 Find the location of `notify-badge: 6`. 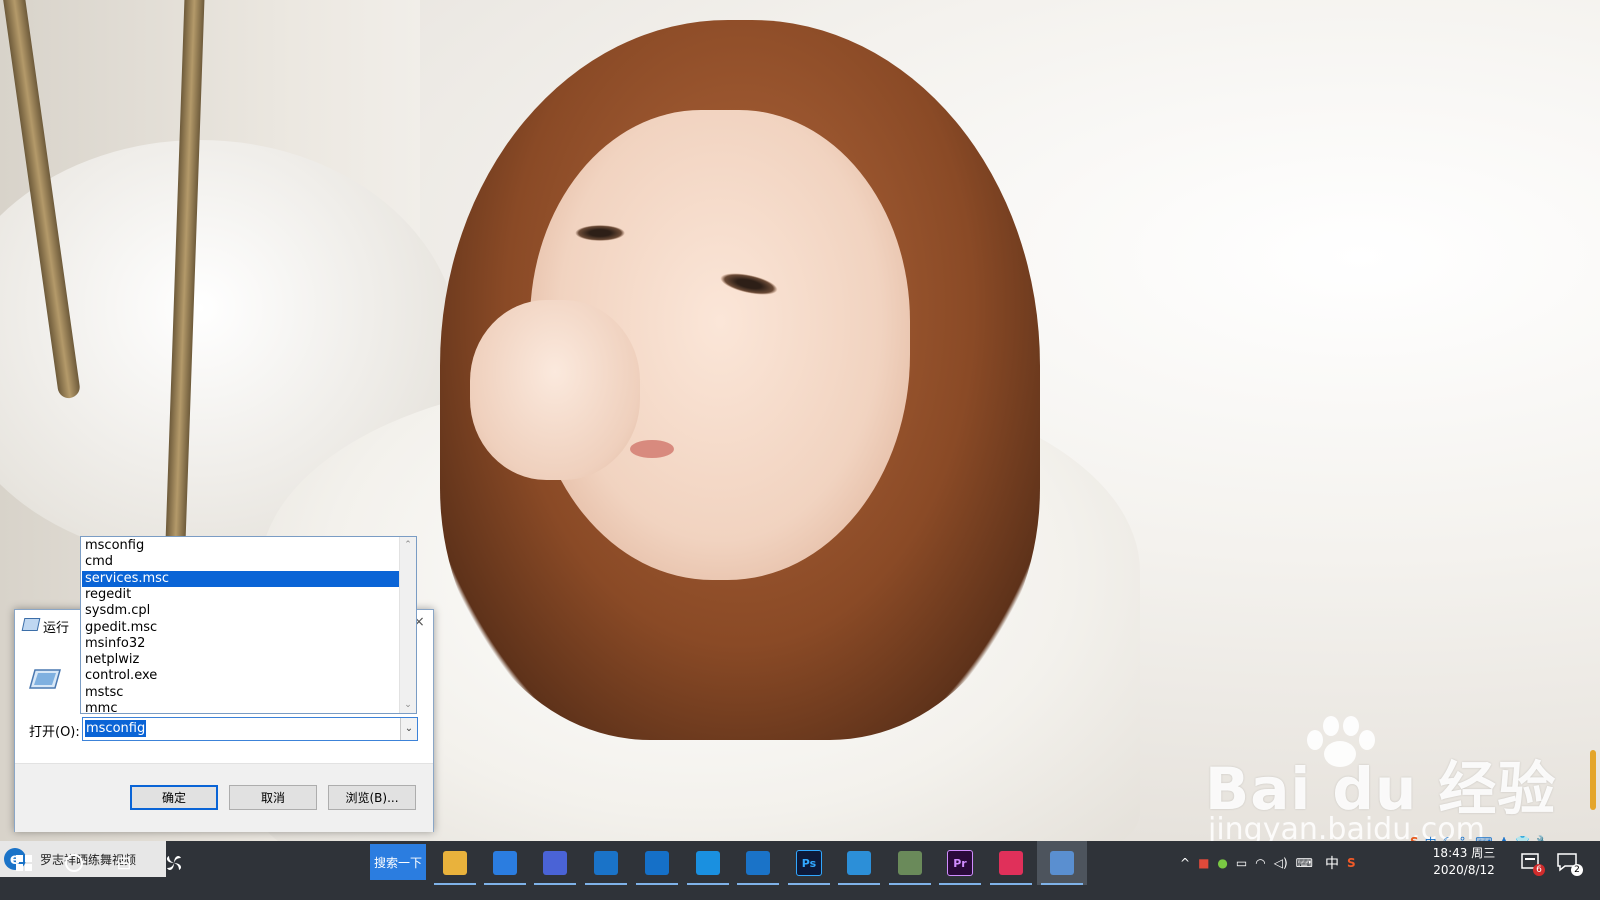

notify-badge: 6 is located at coordinates (1539, 870).